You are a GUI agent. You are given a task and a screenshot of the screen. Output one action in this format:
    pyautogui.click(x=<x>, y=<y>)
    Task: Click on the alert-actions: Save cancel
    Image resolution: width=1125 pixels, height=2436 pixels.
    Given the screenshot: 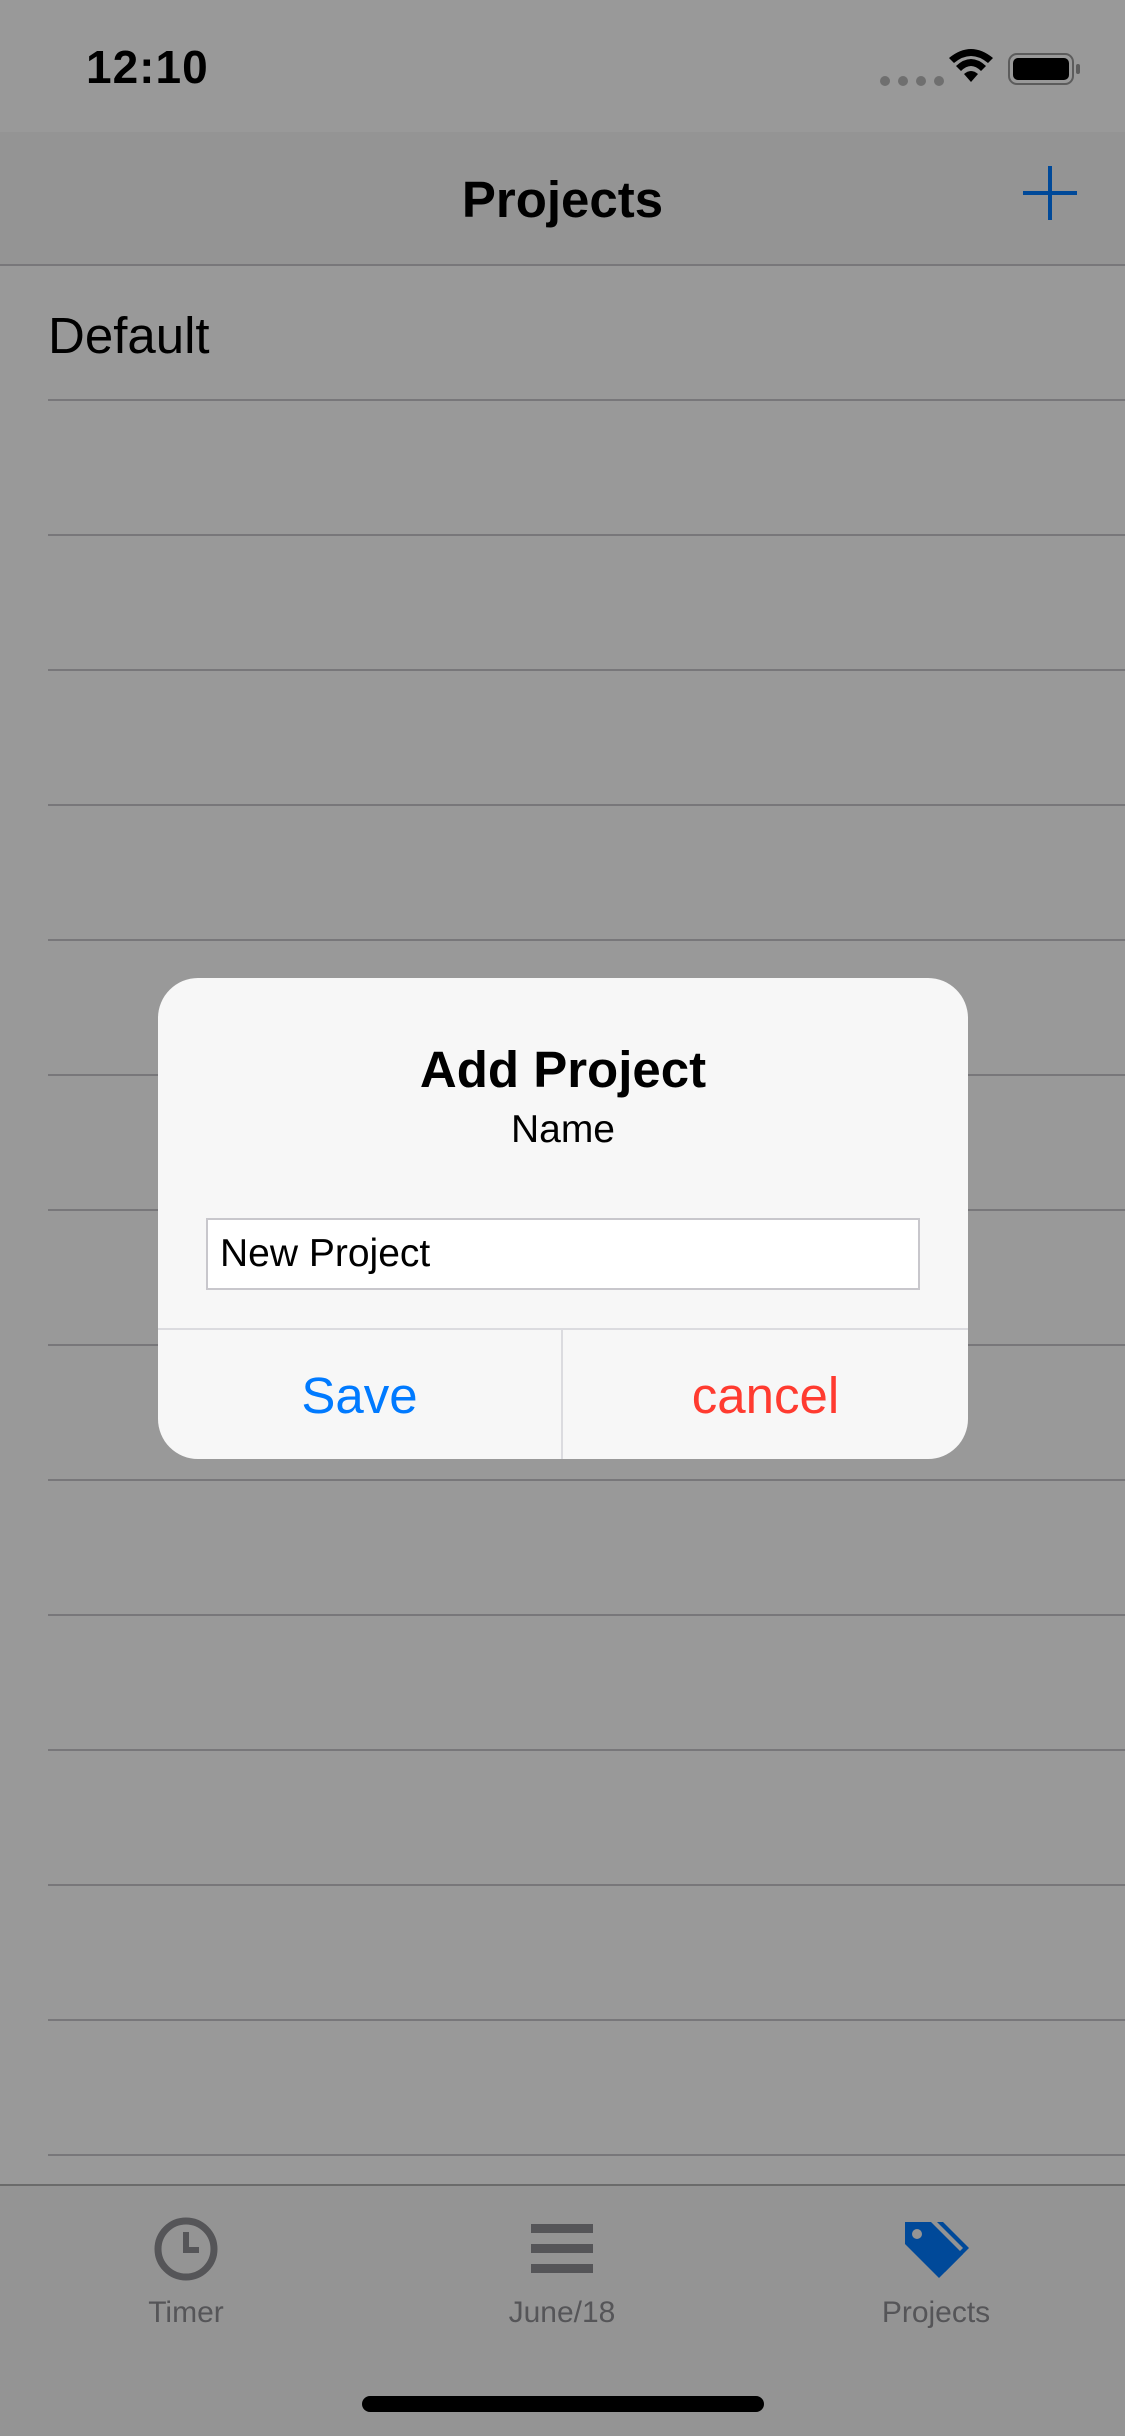 What is the action you would take?
    pyautogui.click(x=563, y=1393)
    